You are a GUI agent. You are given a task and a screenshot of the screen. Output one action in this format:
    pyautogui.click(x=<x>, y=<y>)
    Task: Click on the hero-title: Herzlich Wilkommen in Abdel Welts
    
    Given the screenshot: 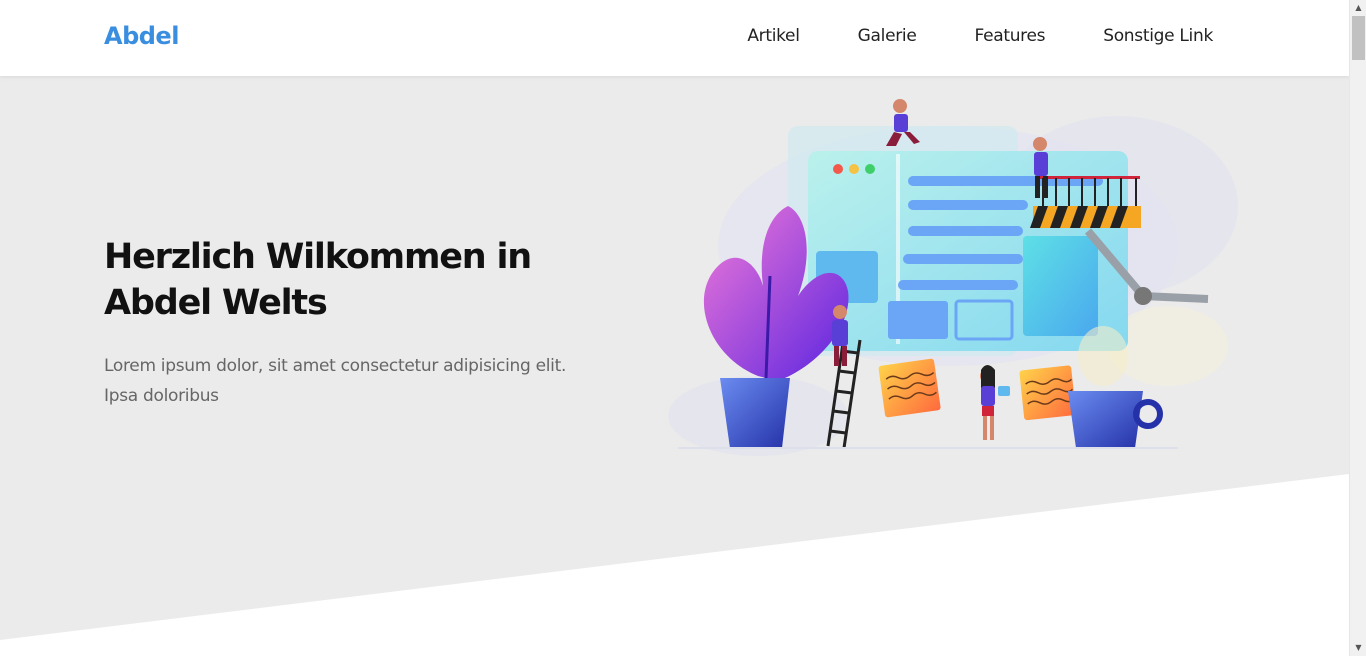 What is the action you would take?
    pyautogui.click(x=318, y=280)
    